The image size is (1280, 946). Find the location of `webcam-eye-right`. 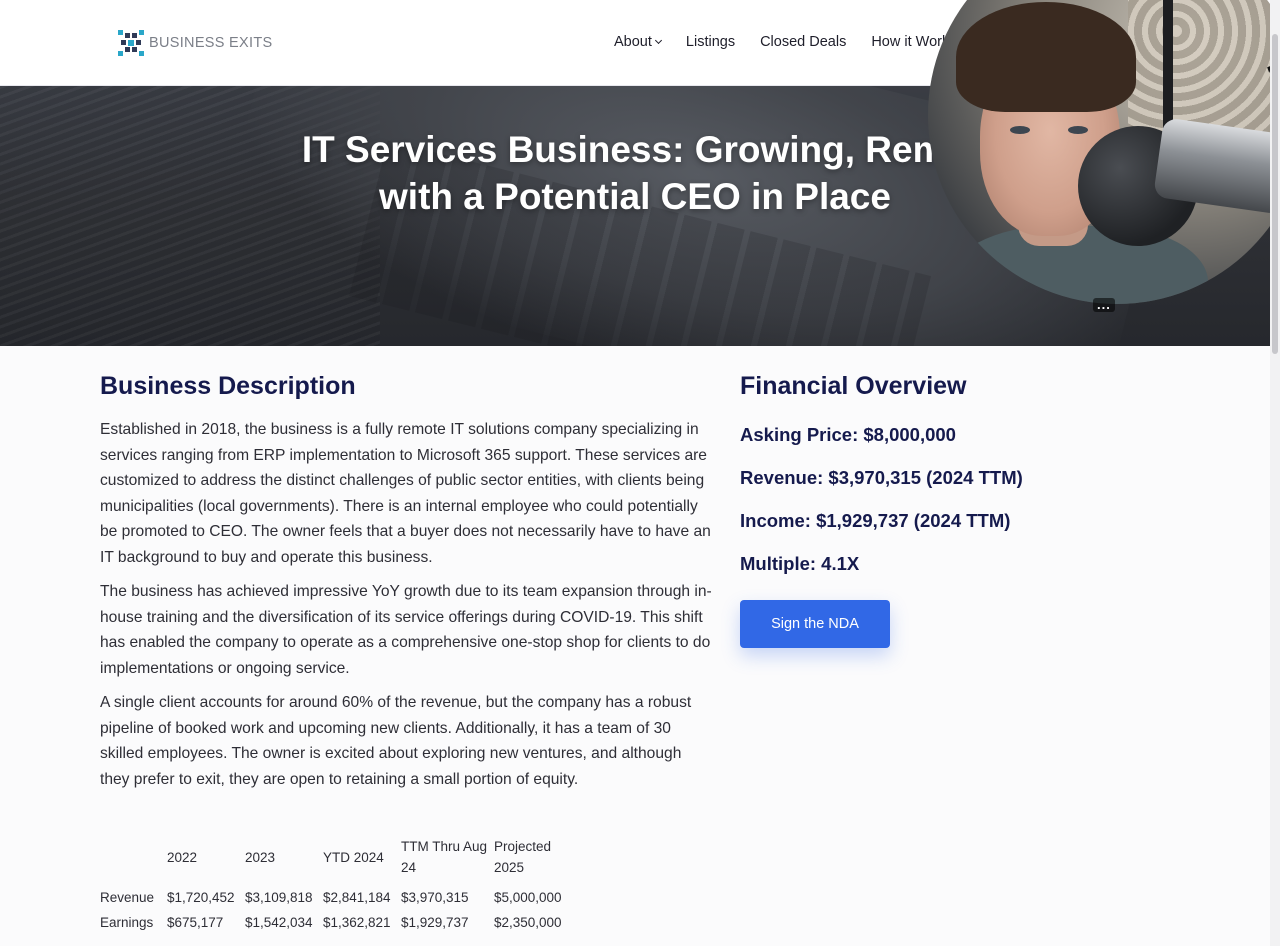

webcam-eye-right is located at coordinates (1078, 130).